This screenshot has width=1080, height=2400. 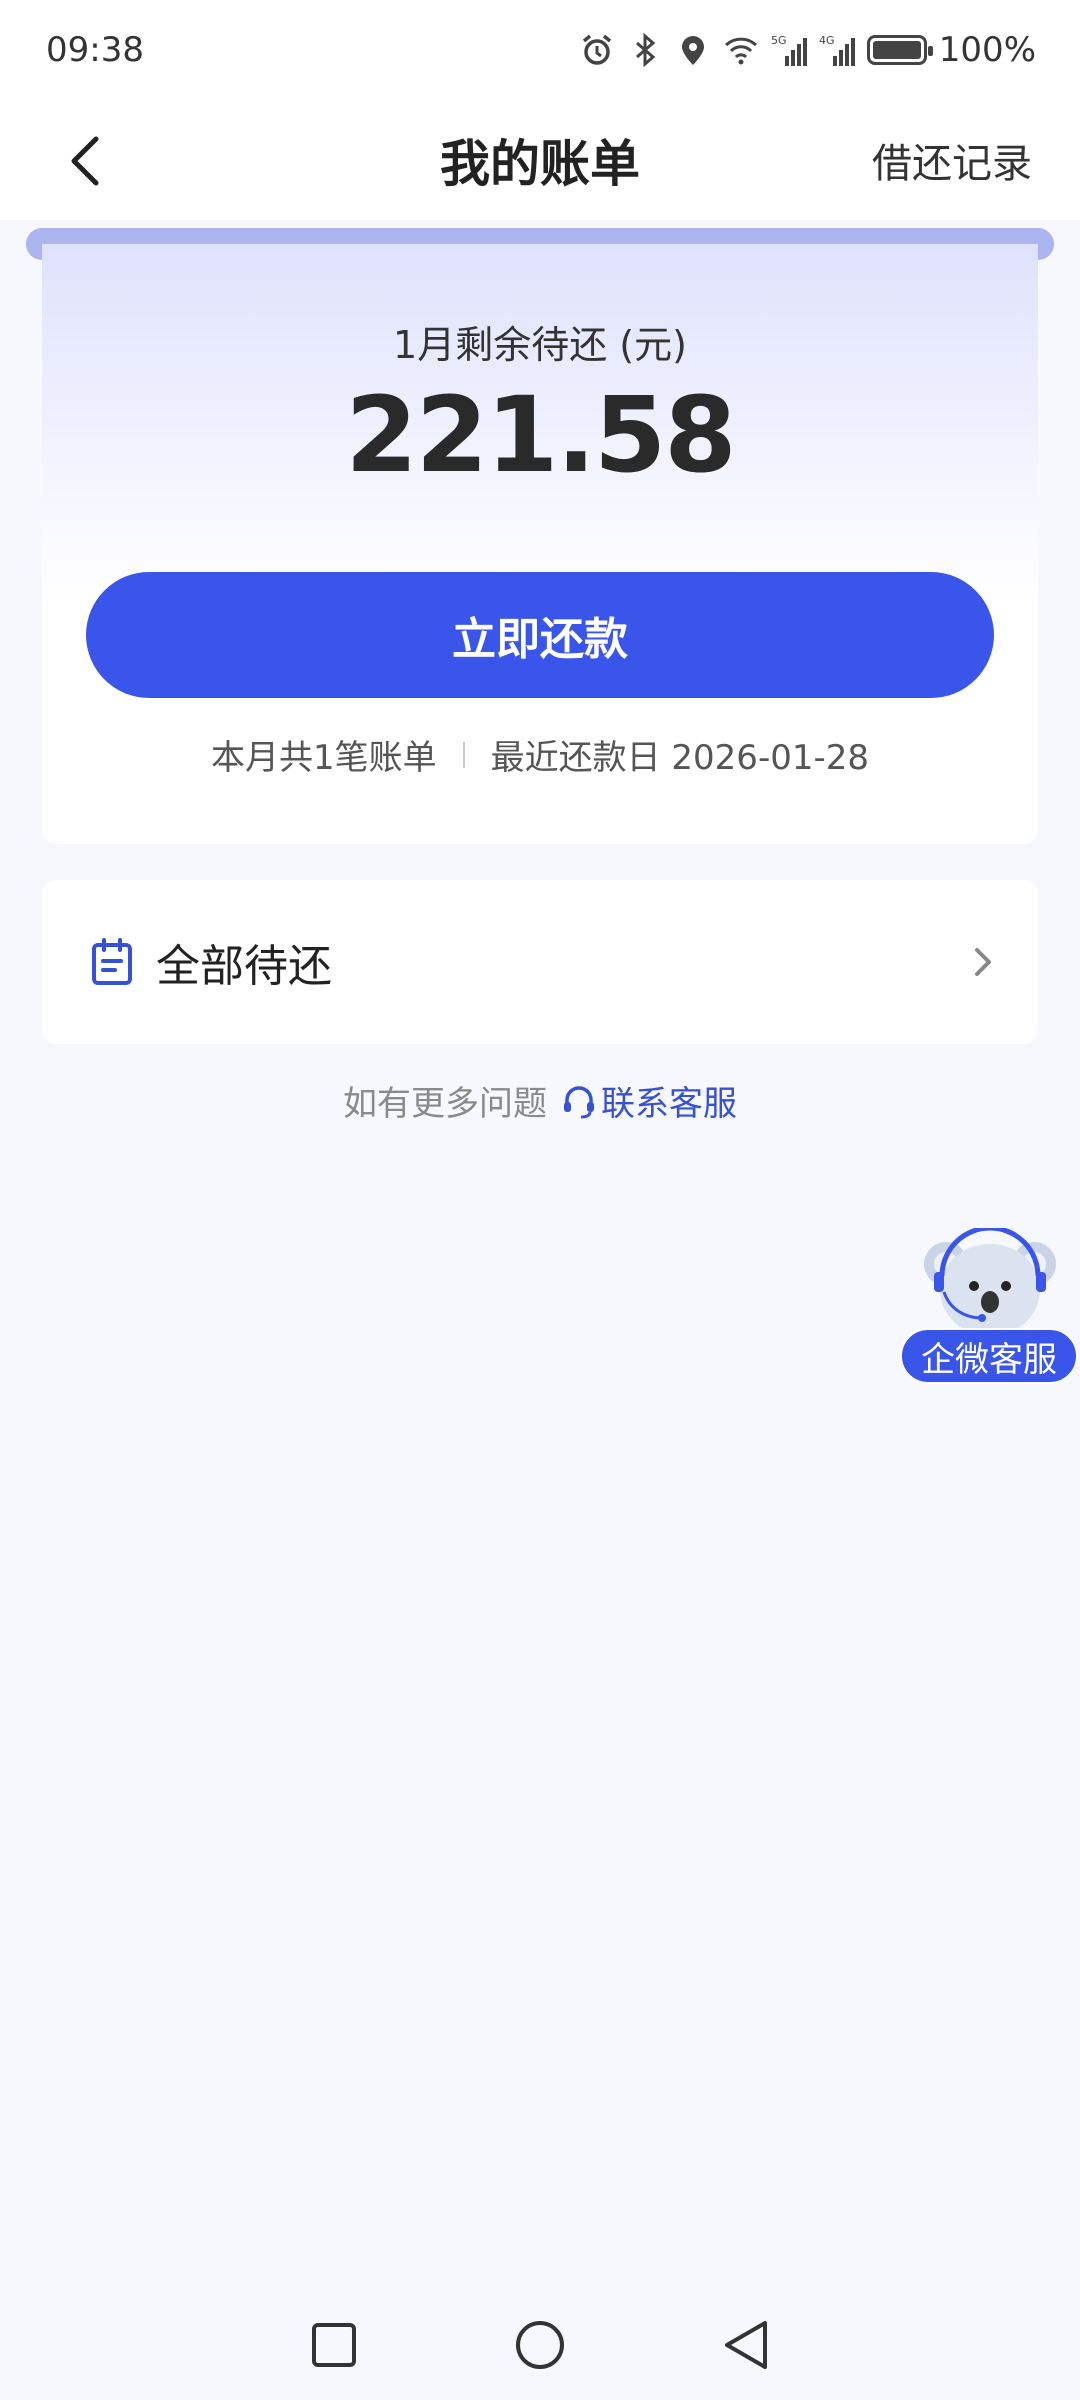 I want to click on top-navbar: 我的账单 借还记录, so click(x=540, y=160).